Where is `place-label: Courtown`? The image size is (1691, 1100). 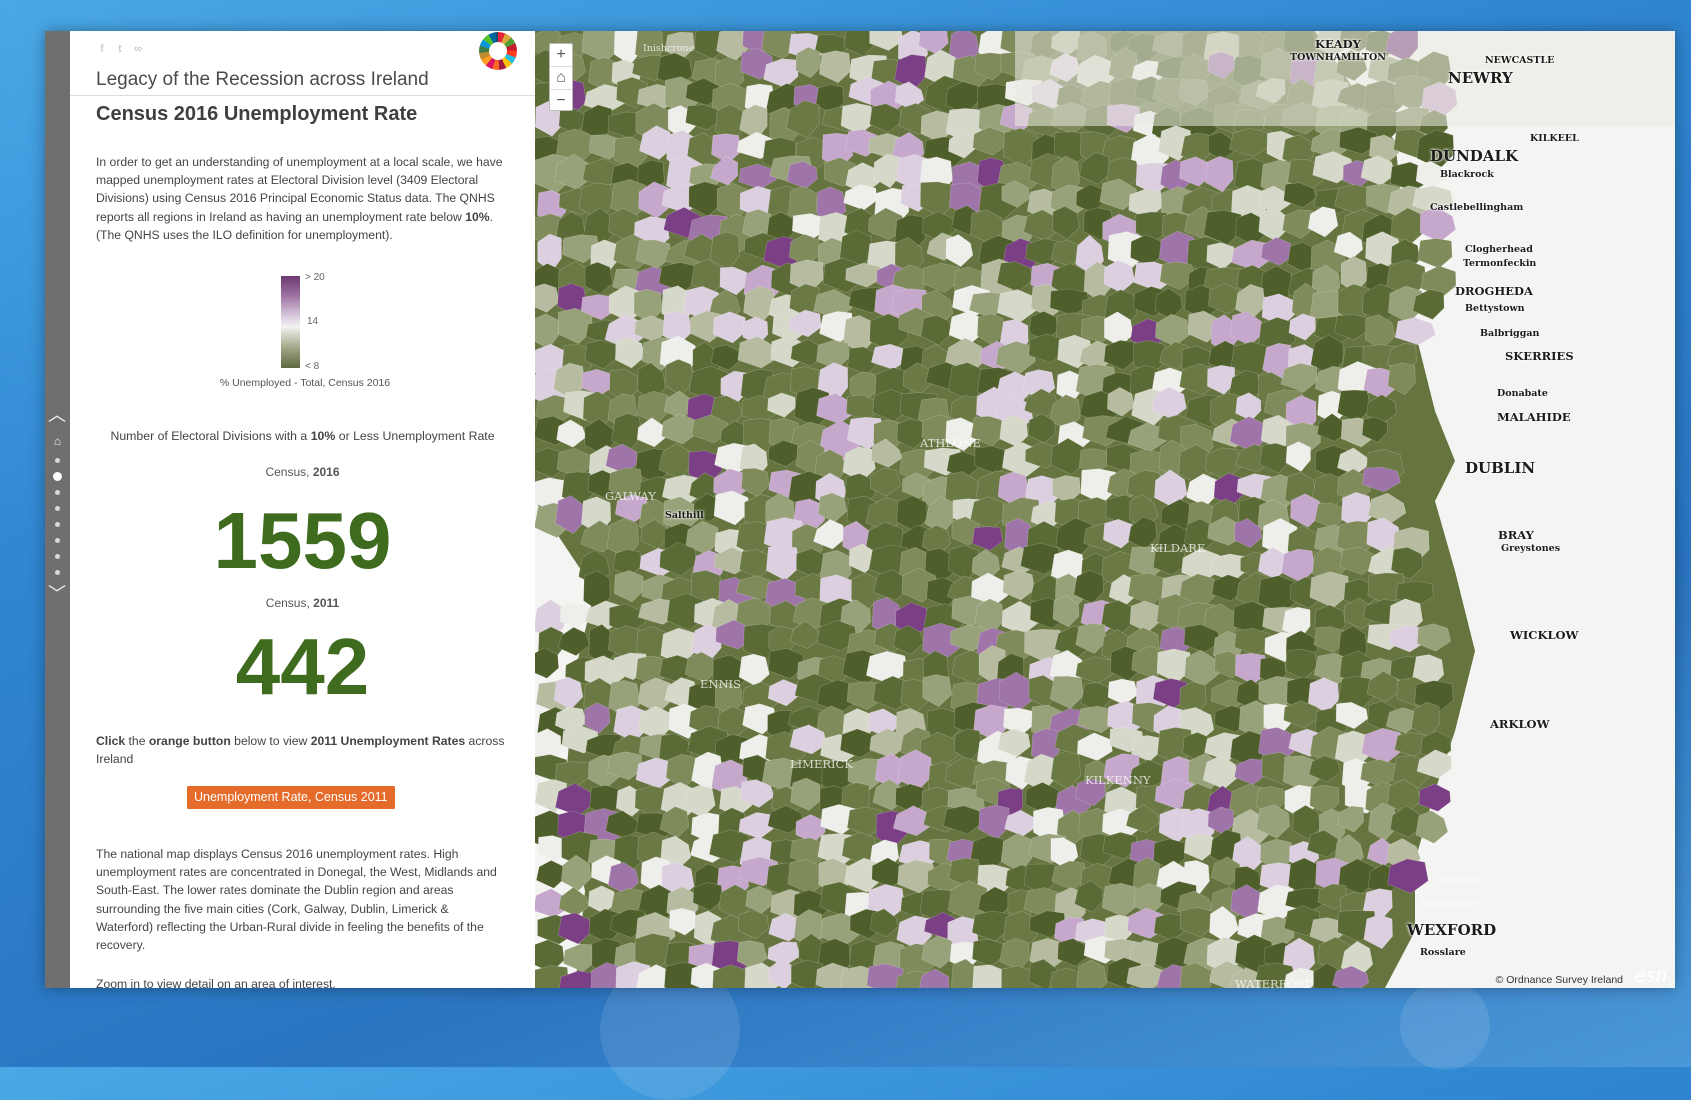
place-label: Courtown is located at coordinates (1459, 879).